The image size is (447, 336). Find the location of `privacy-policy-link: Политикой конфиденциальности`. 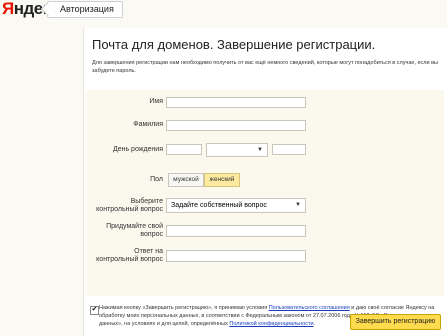

privacy-policy-link: Политикой конфиденциальности is located at coordinates (271, 324).